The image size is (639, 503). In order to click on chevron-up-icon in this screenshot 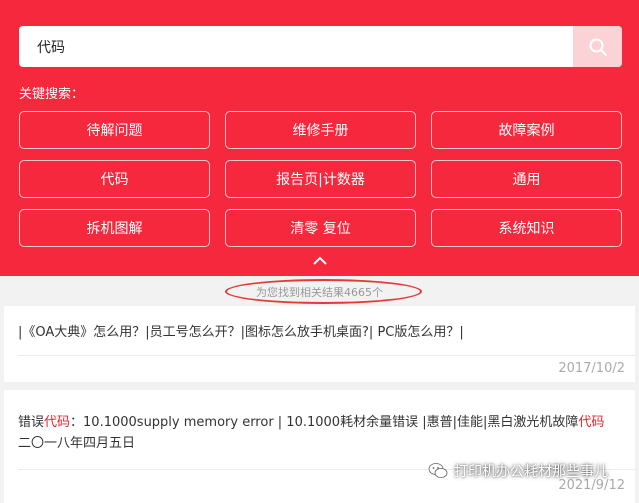, I will do `click(320, 261)`.